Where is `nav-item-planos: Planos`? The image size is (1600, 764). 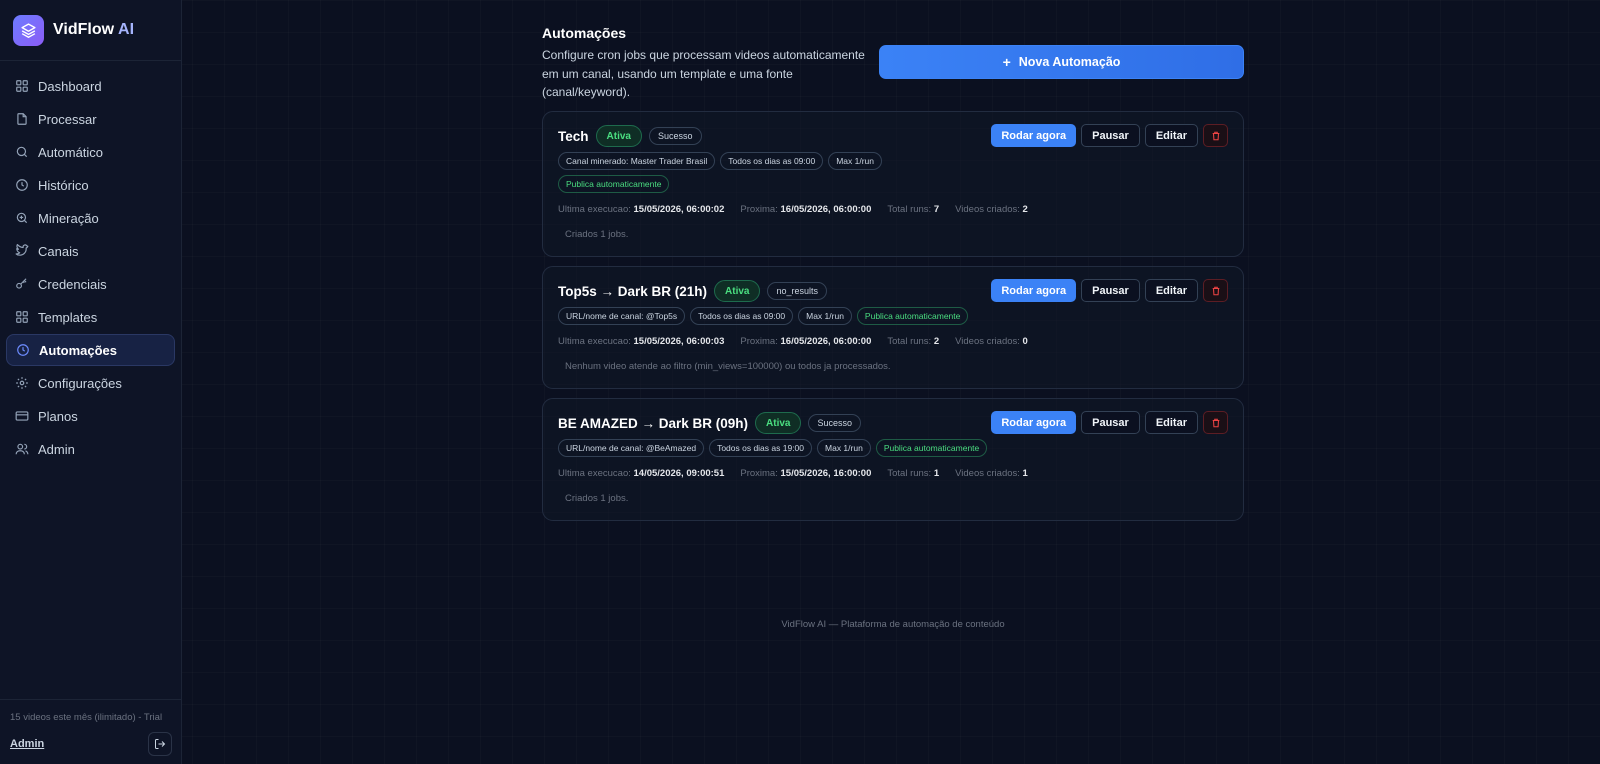 nav-item-planos: Planos is located at coordinates (90, 416).